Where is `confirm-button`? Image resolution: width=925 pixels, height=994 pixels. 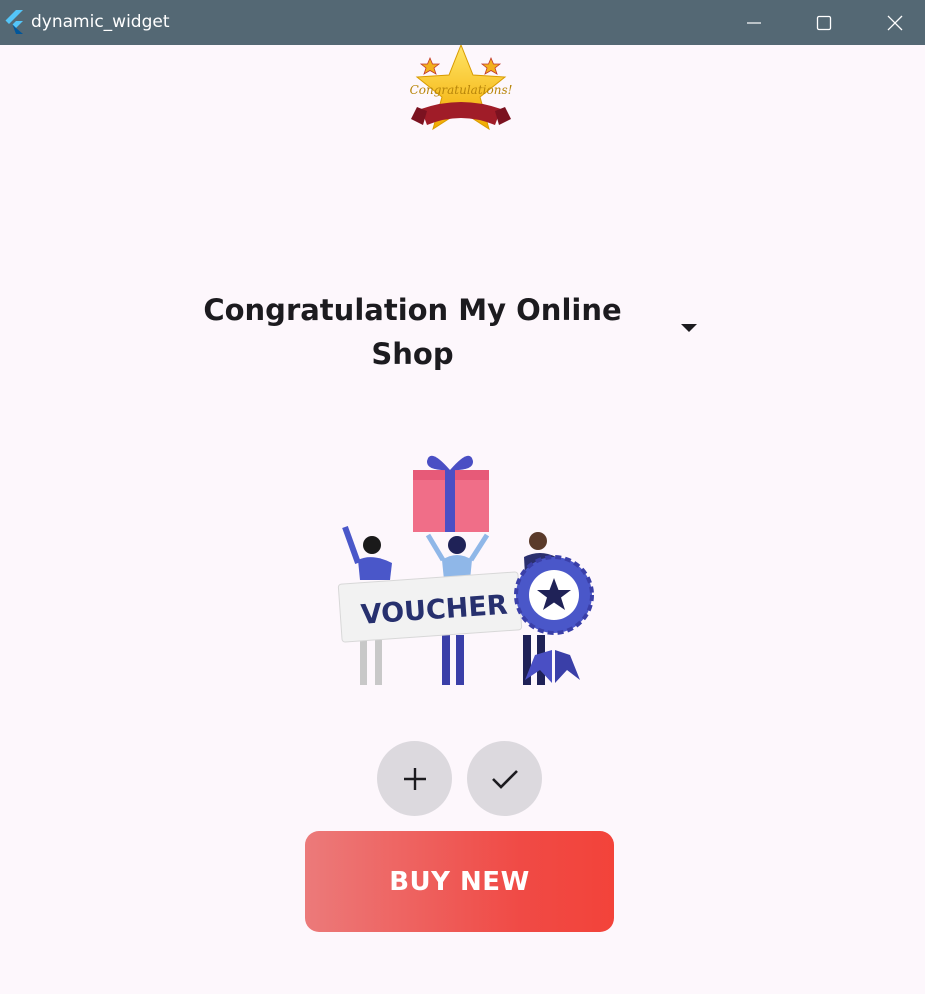 confirm-button is located at coordinates (504, 778).